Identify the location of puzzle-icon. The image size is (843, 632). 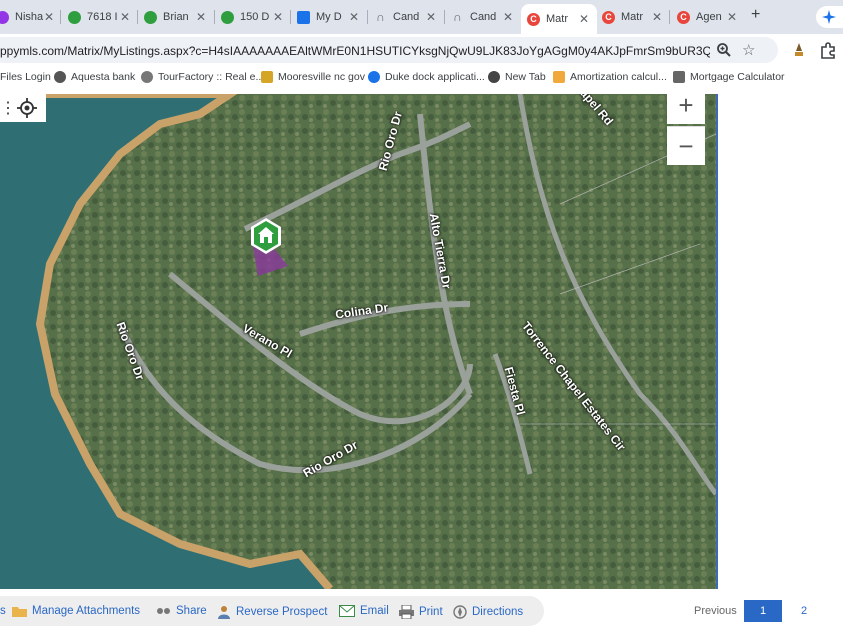
(828, 50).